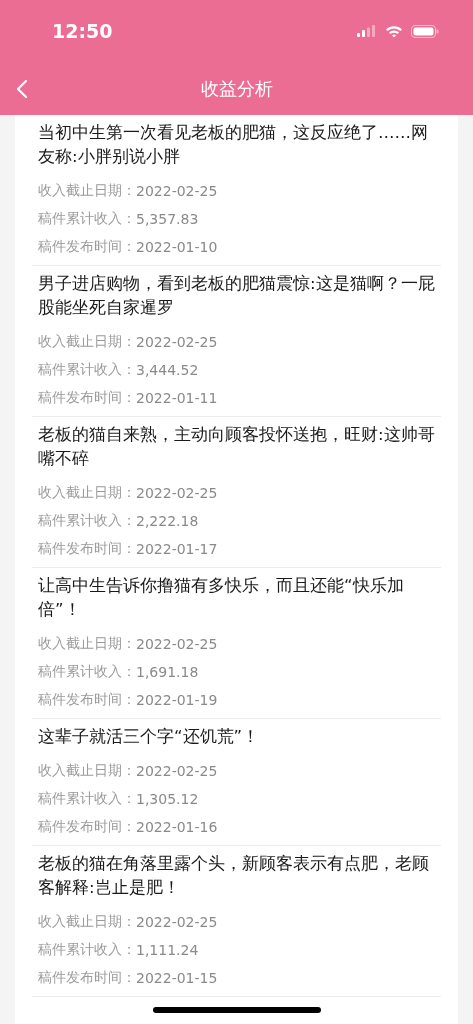  I want to click on field-value: 1,691.18, so click(167, 672).